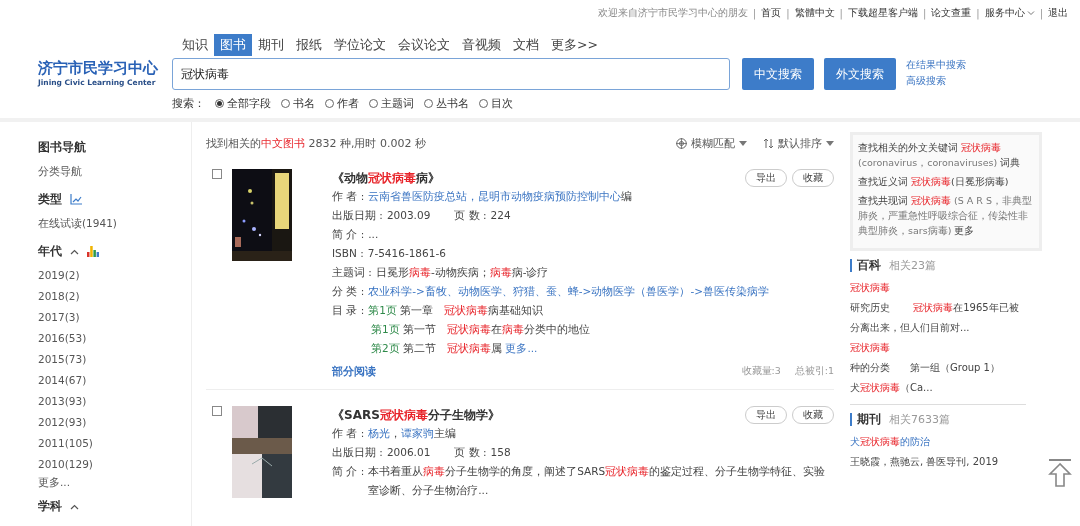 The image size is (1080, 526). What do you see at coordinates (814, 371) in the screenshot?
I see `stat-text: 总被引:1` at bounding box center [814, 371].